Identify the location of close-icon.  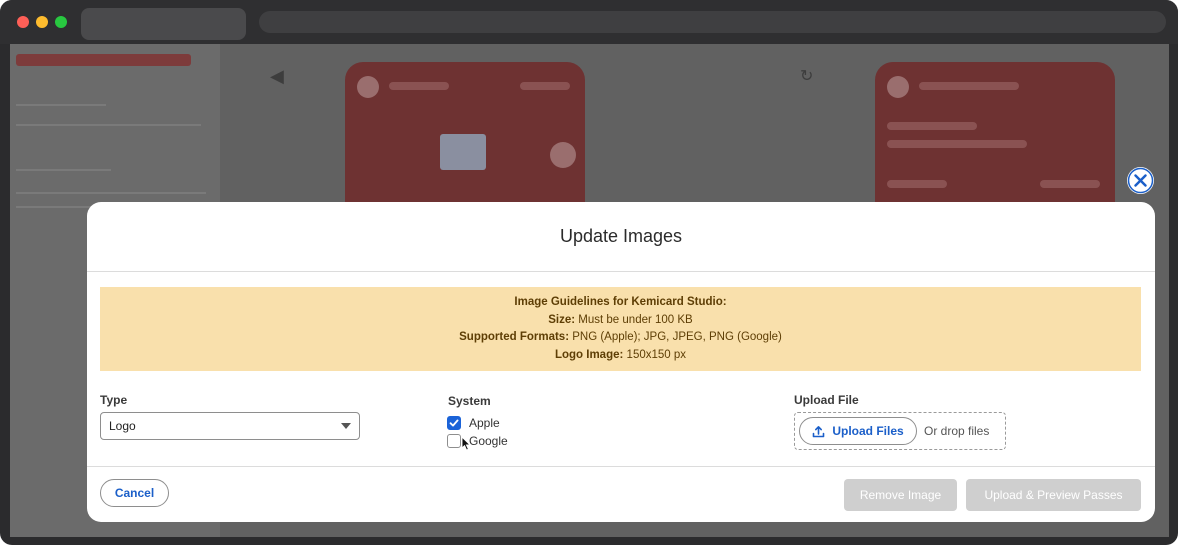
(1140, 180).